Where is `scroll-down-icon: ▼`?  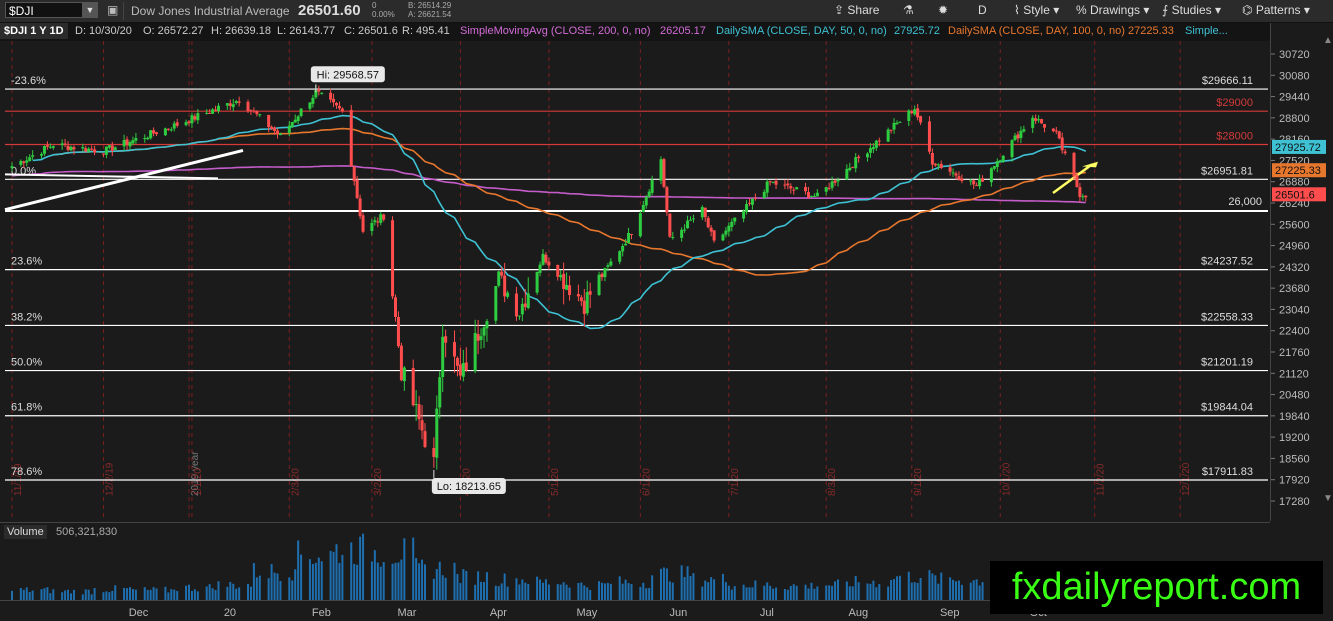 scroll-down-icon: ▼ is located at coordinates (1328, 498).